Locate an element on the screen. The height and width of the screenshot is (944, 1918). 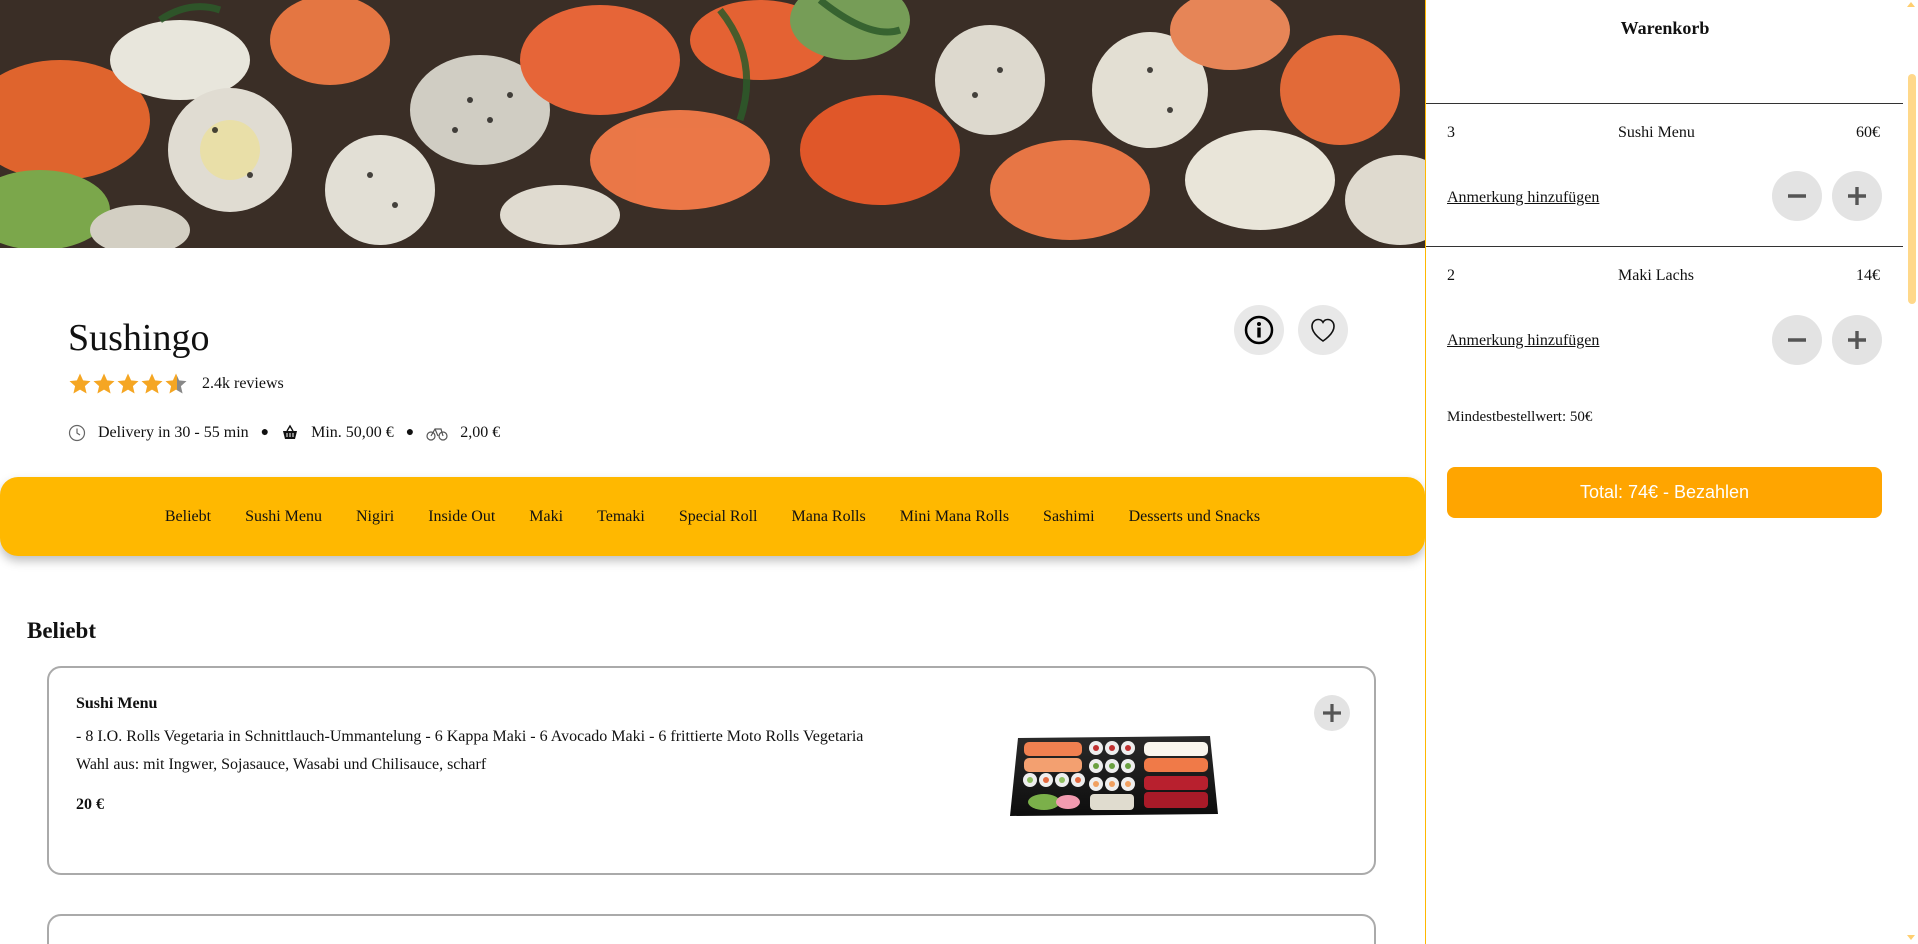
bike-icon is located at coordinates (437, 433).